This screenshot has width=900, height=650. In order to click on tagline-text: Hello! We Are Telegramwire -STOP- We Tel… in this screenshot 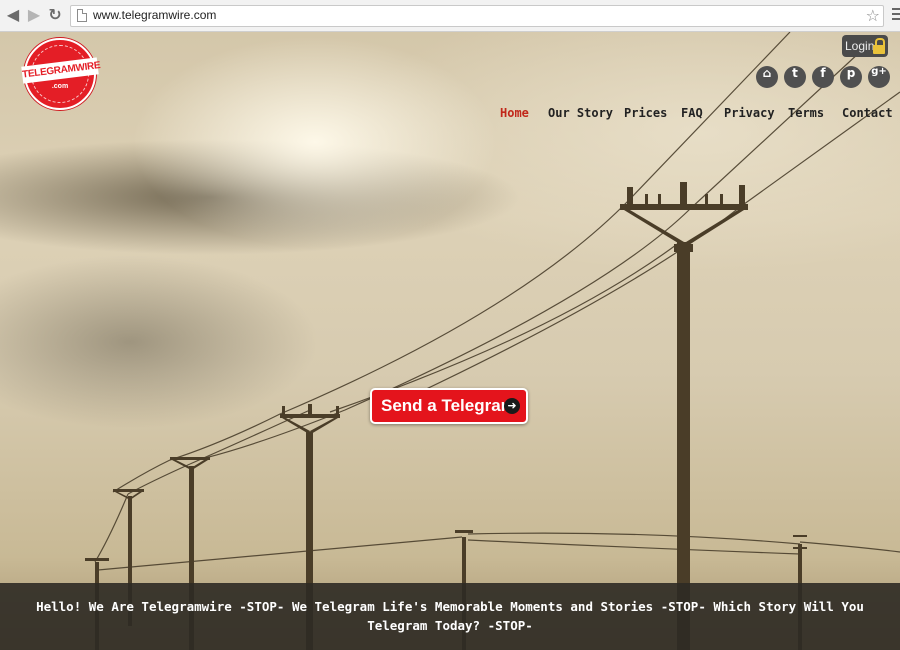, I will do `click(450, 616)`.